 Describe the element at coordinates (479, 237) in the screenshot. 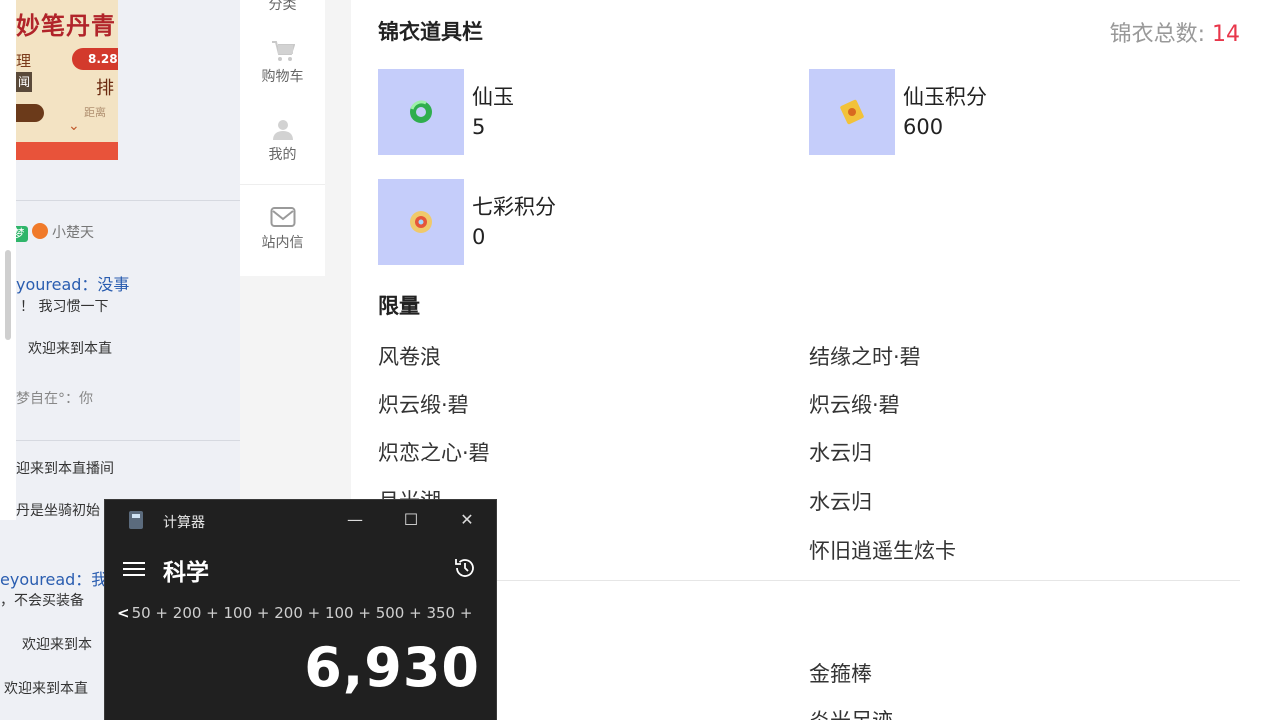

I see `prop-count: 0` at that location.